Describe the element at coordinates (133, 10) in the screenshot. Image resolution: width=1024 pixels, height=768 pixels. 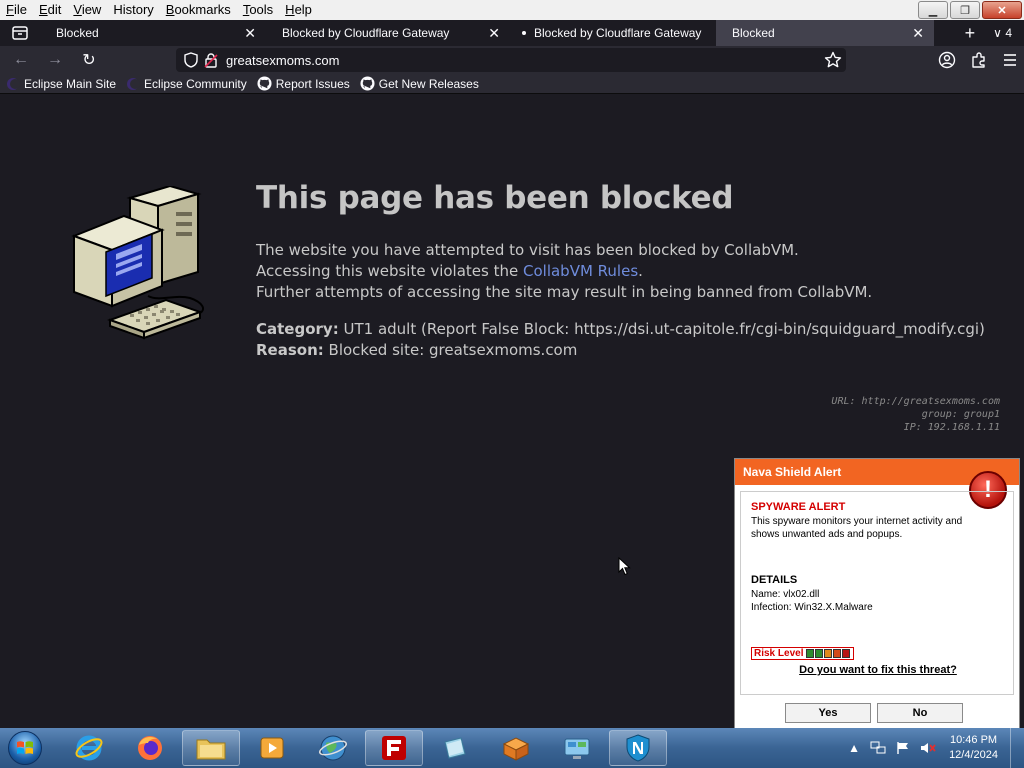
I see `menu-history: History` at that location.